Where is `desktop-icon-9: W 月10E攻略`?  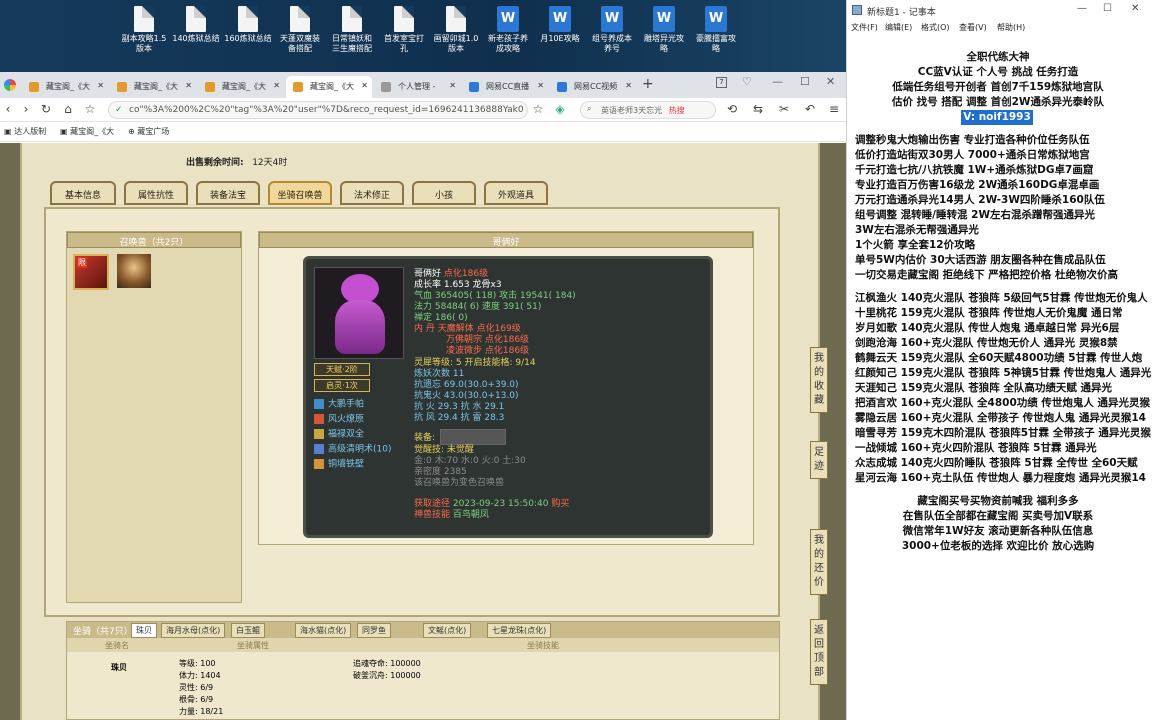 desktop-icon-9: W 月10E攻略 is located at coordinates (560, 25).